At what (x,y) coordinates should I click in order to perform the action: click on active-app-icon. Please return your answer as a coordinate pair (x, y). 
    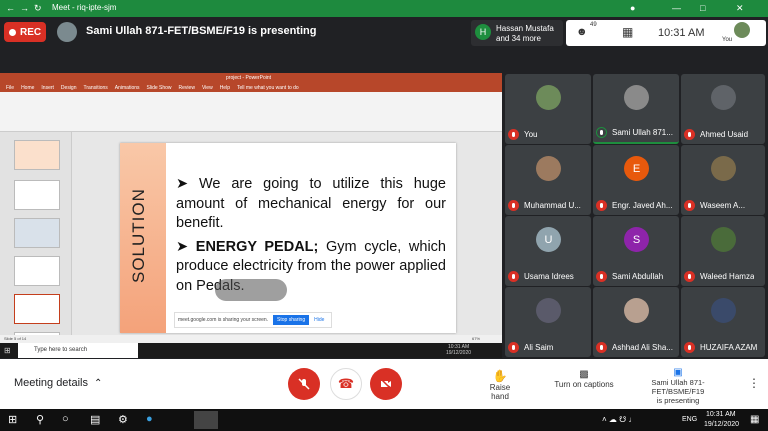
    Looking at the image, I should click on (206, 420).